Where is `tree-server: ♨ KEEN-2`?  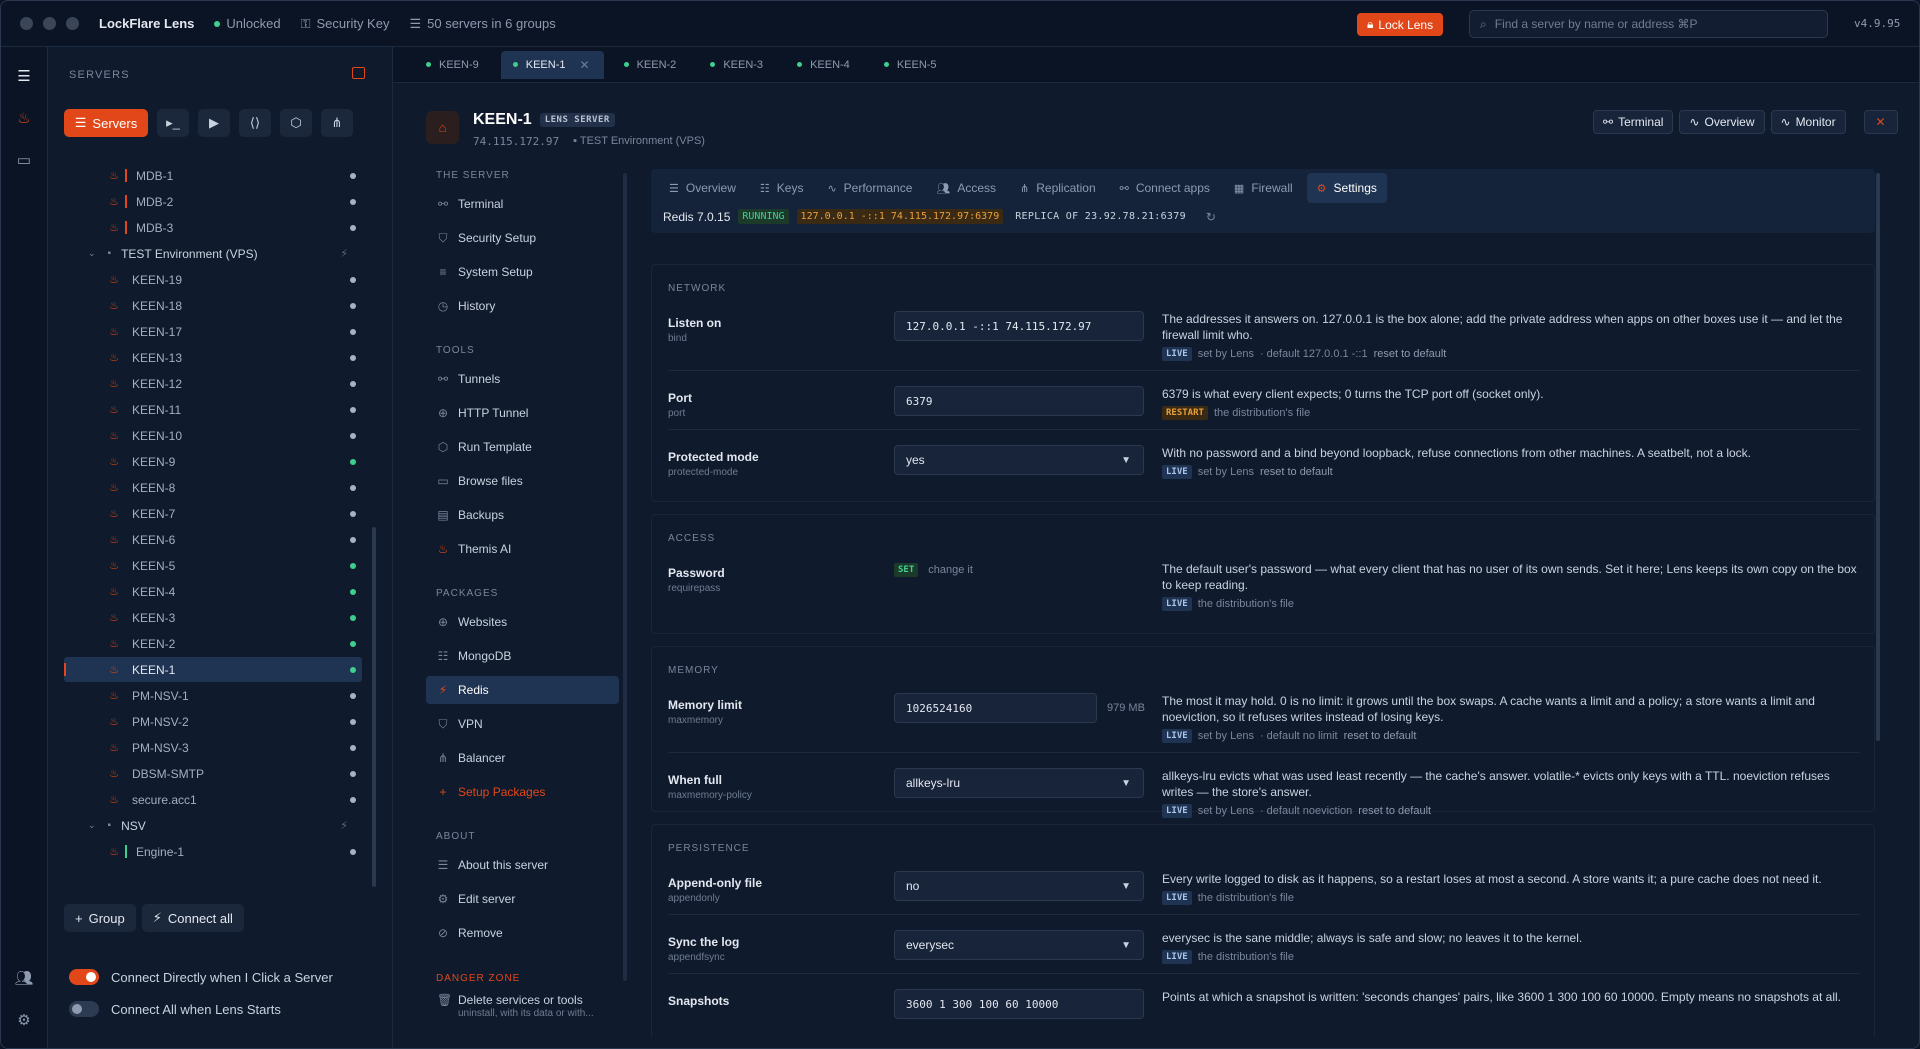 tree-server: ♨ KEEN-2 is located at coordinates (213, 643).